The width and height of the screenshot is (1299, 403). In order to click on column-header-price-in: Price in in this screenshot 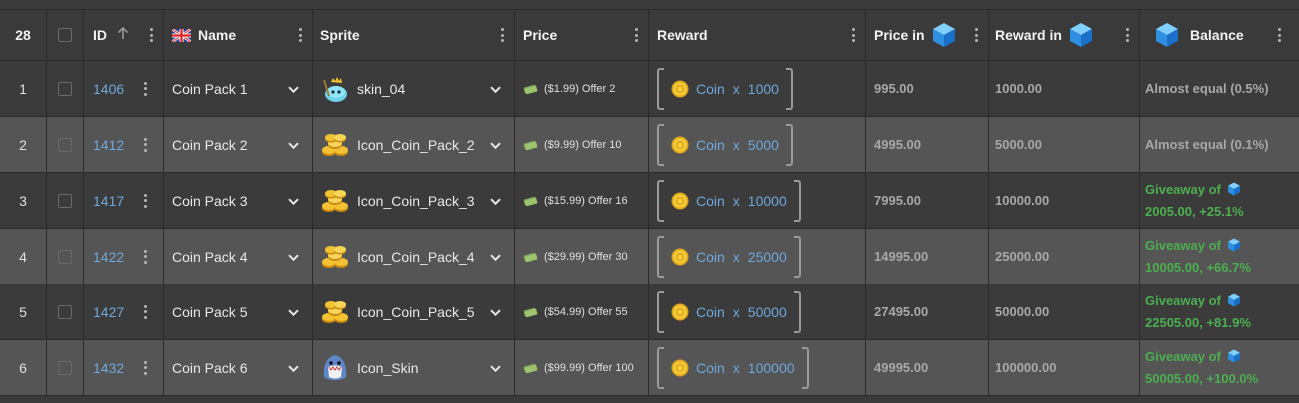, I will do `click(927, 35)`.